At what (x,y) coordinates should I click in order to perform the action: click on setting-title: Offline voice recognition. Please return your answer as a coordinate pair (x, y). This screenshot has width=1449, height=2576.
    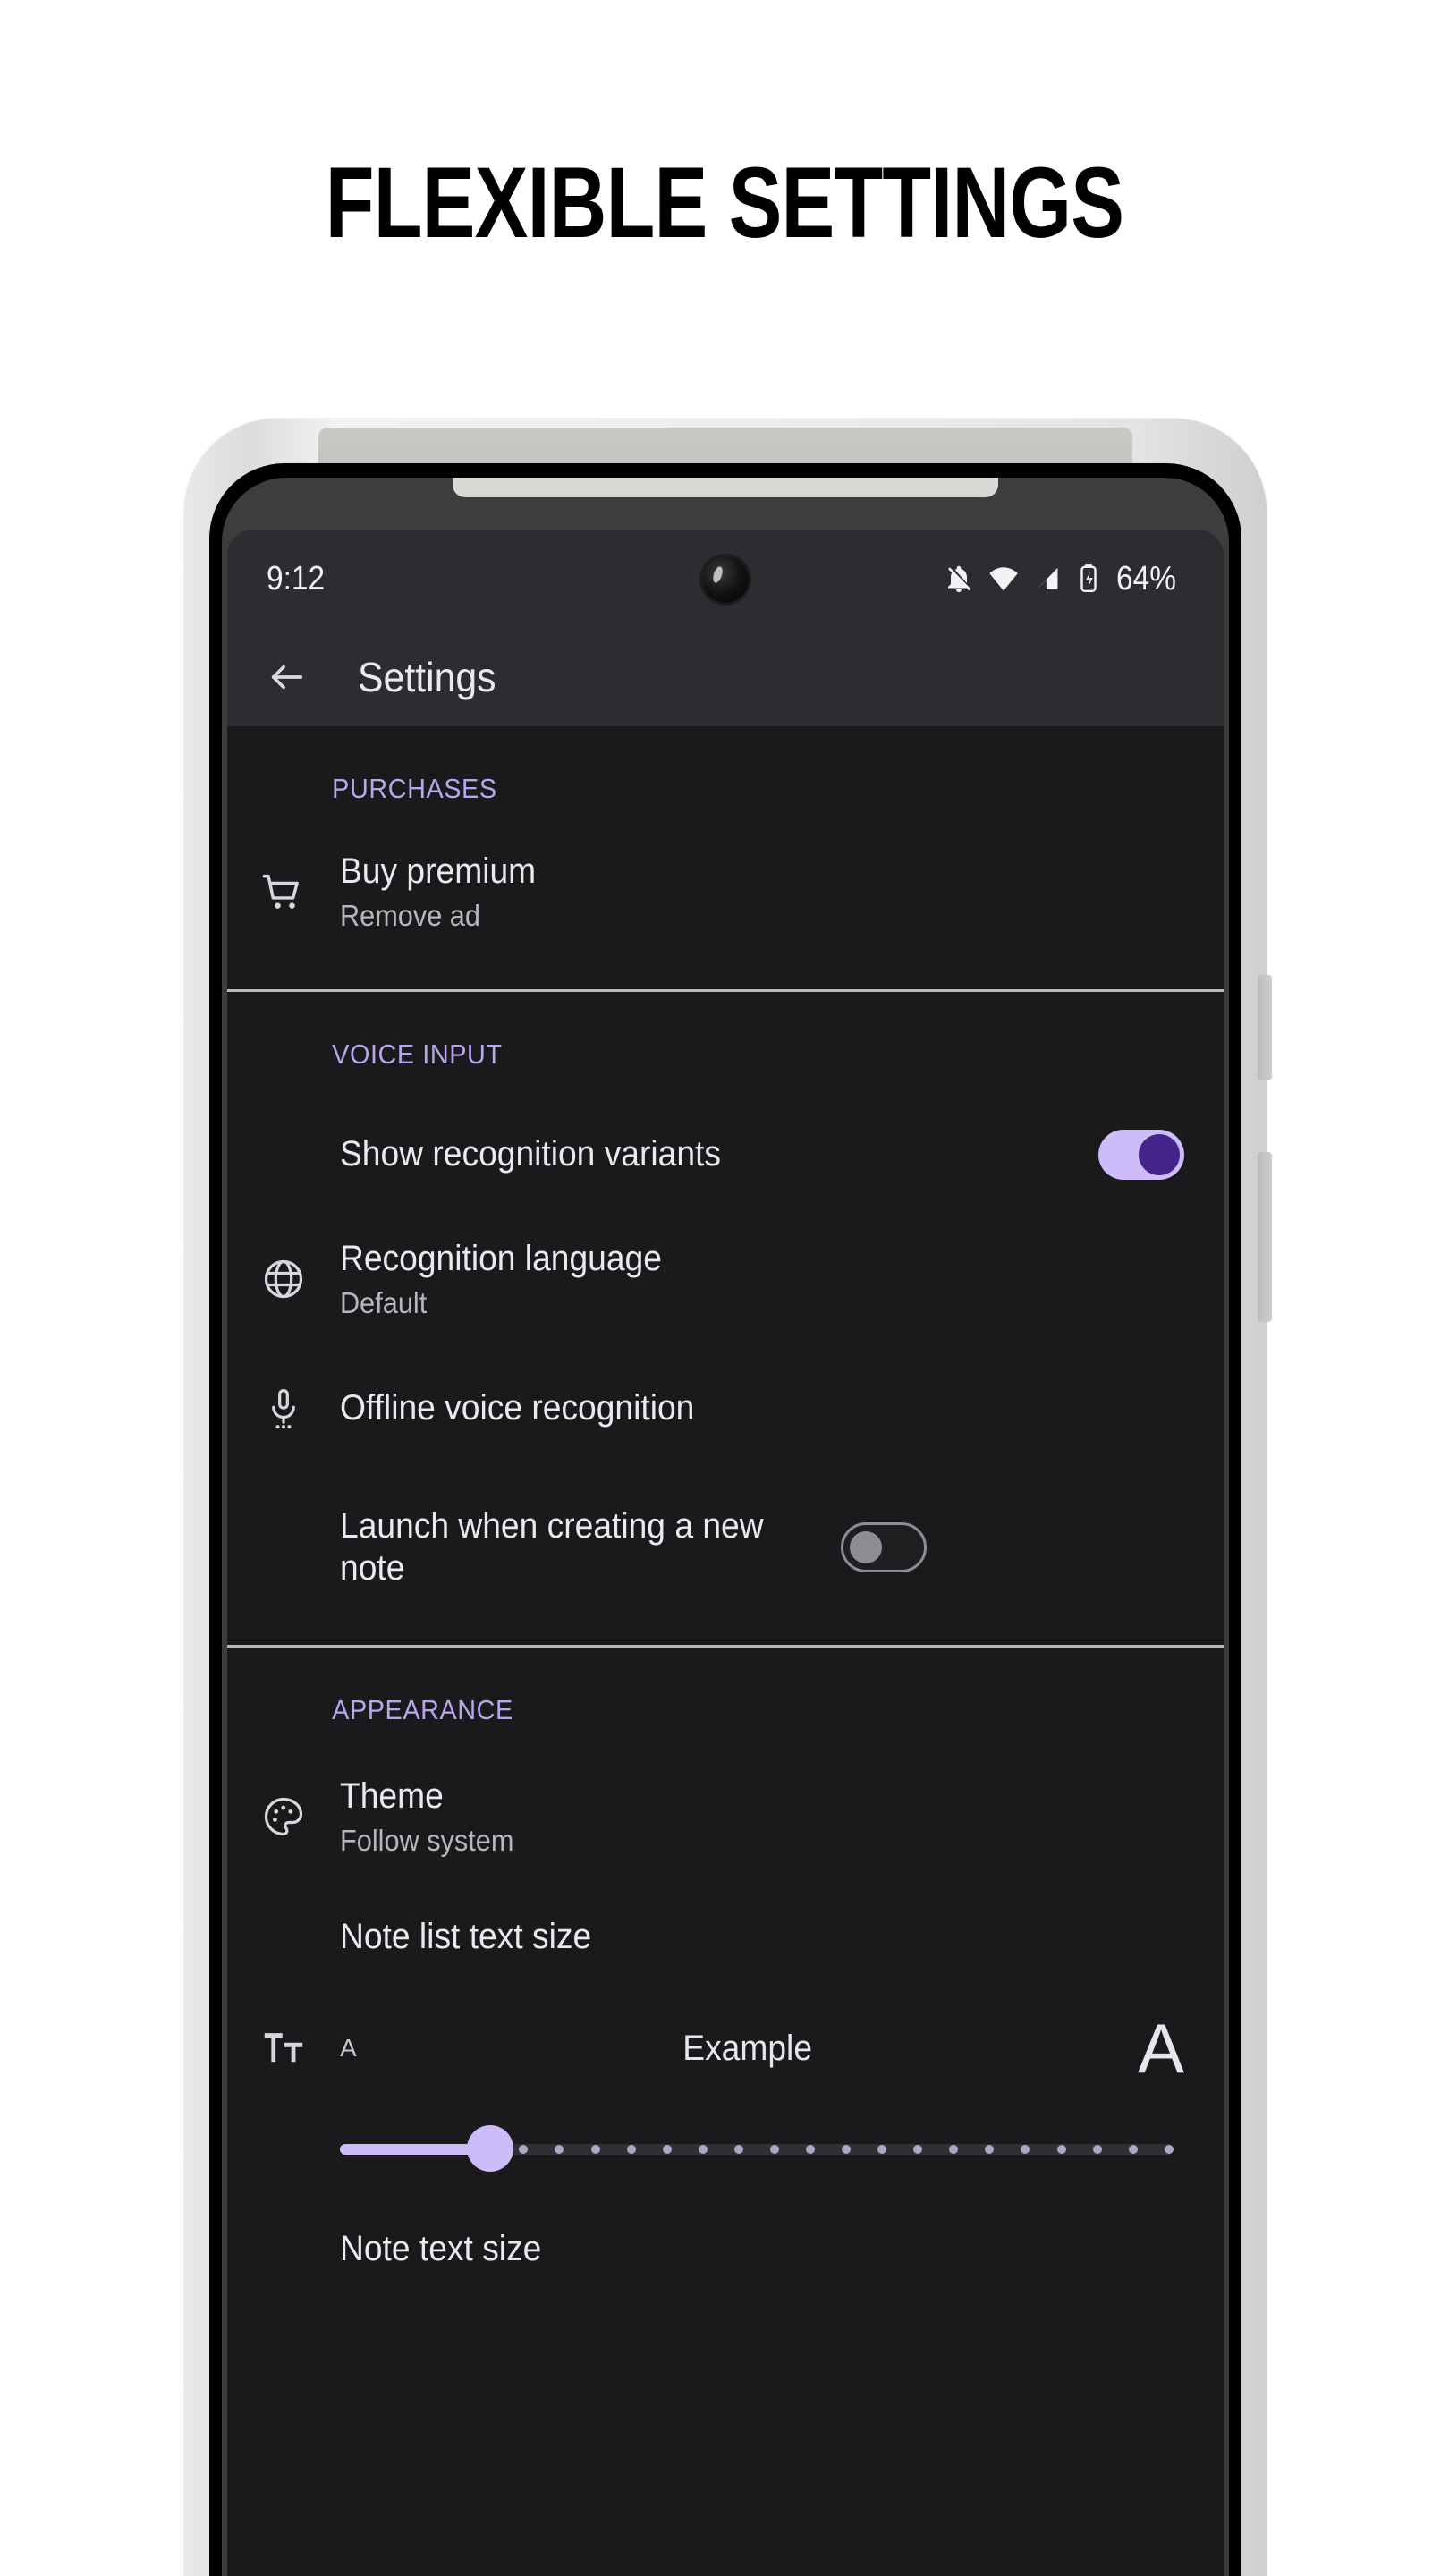
    Looking at the image, I should click on (517, 1408).